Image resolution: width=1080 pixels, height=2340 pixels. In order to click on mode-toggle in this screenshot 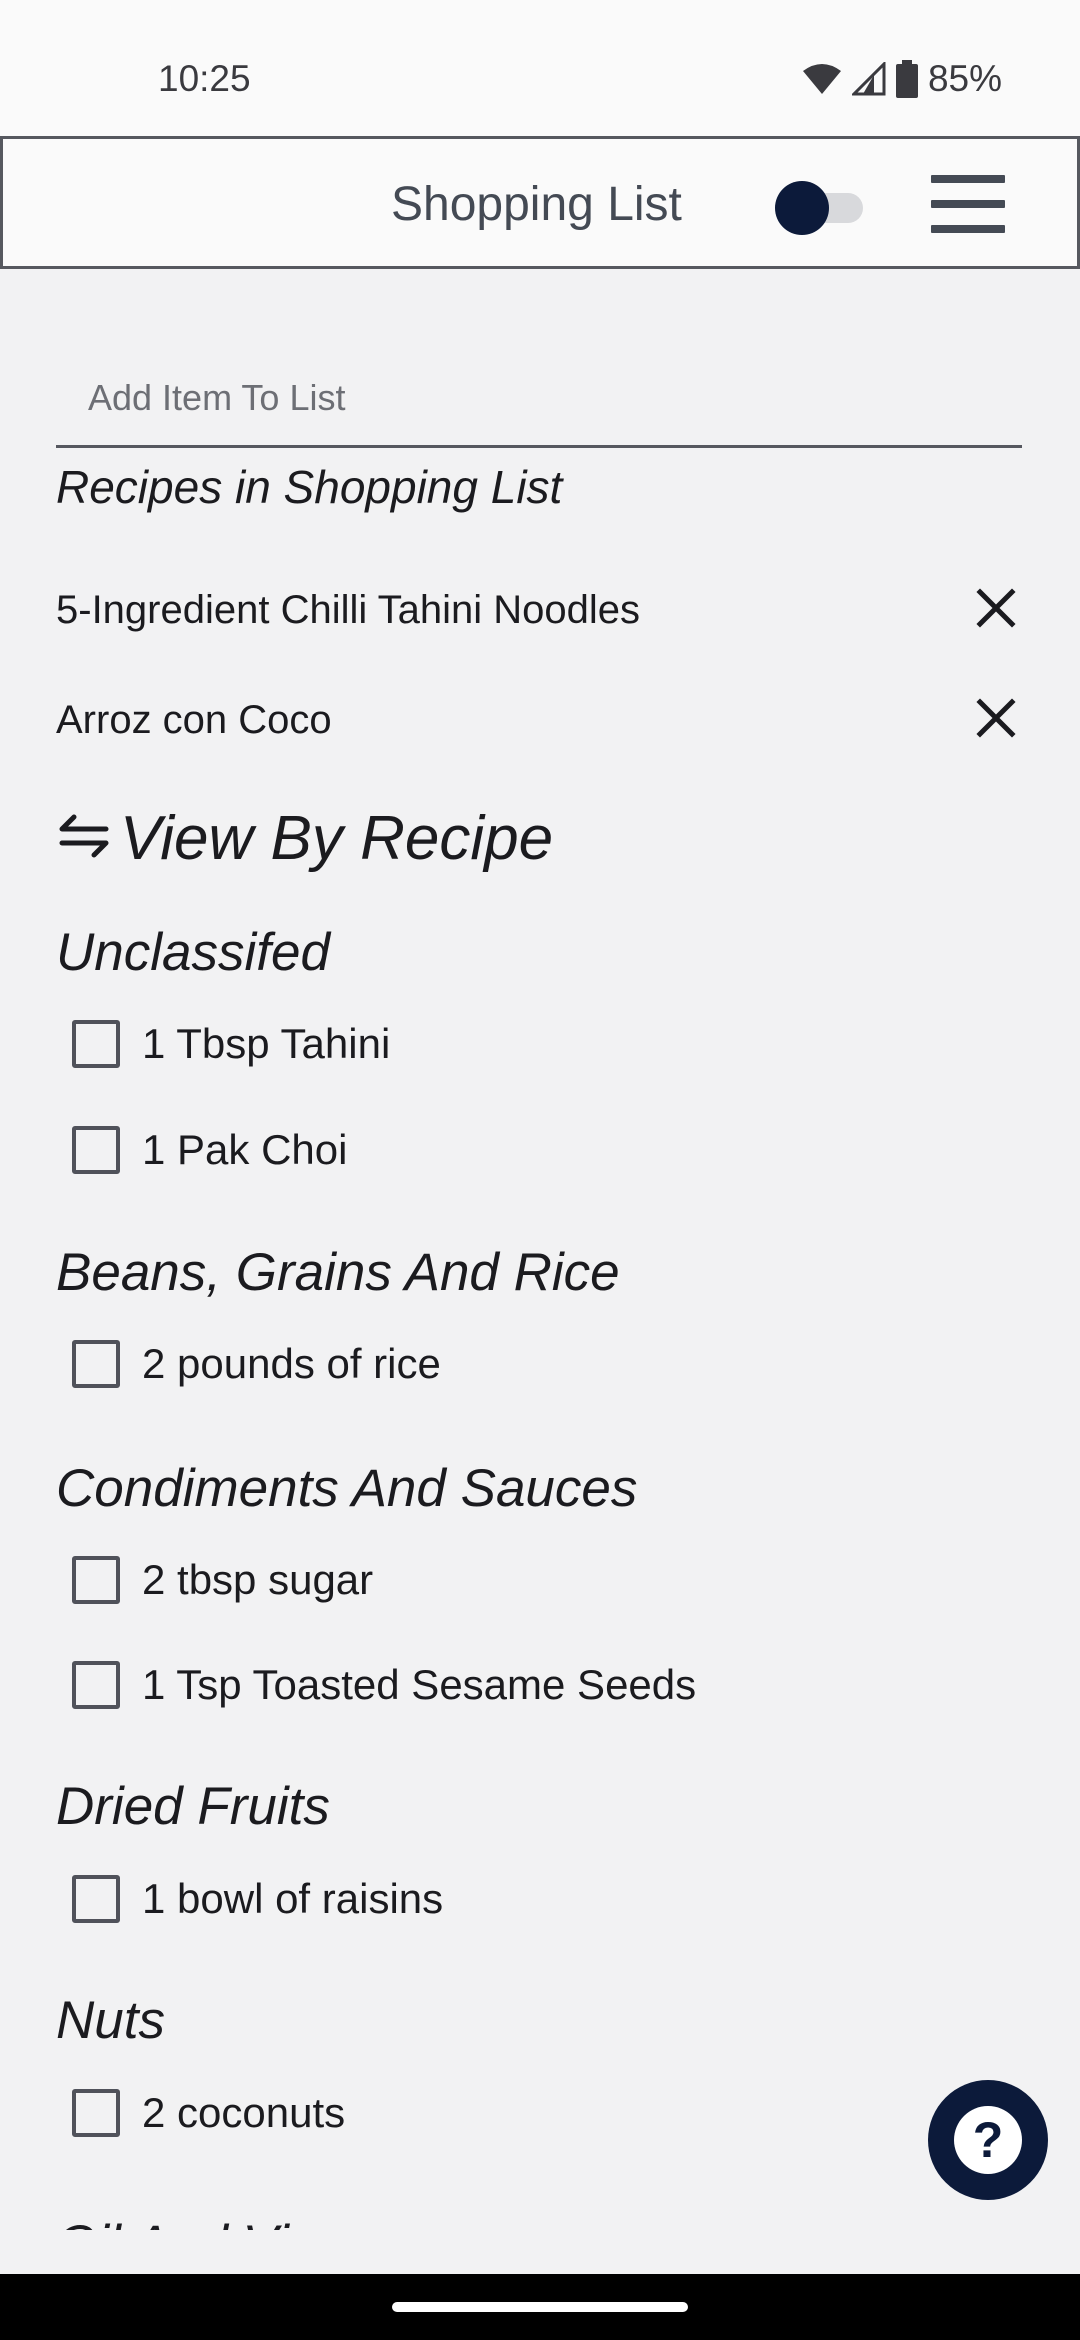, I will do `click(821, 208)`.